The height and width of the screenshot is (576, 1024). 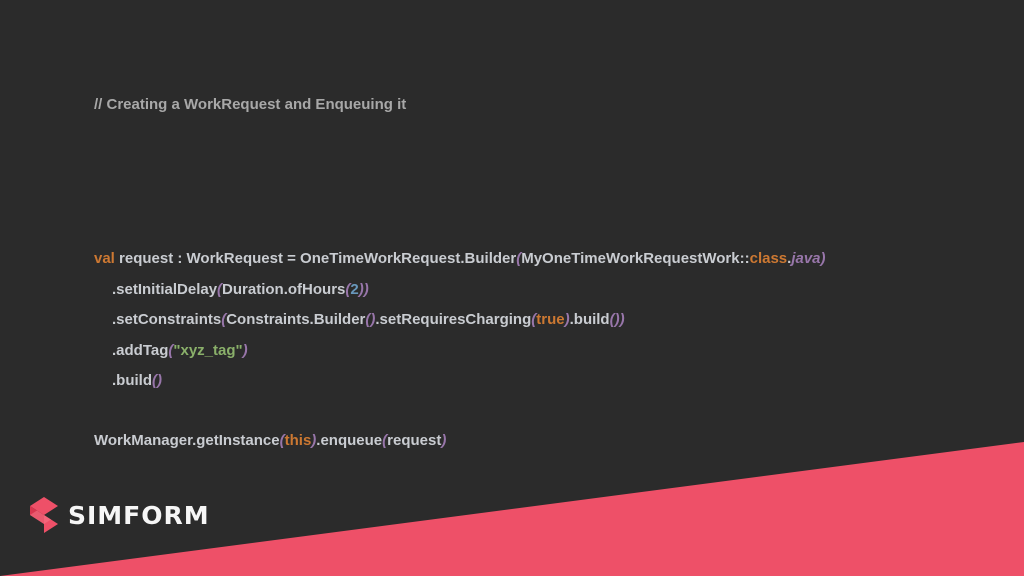 What do you see at coordinates (550, 319) in the screenshot?
I see `keyword-true: true` at bounding box center [550, 319].